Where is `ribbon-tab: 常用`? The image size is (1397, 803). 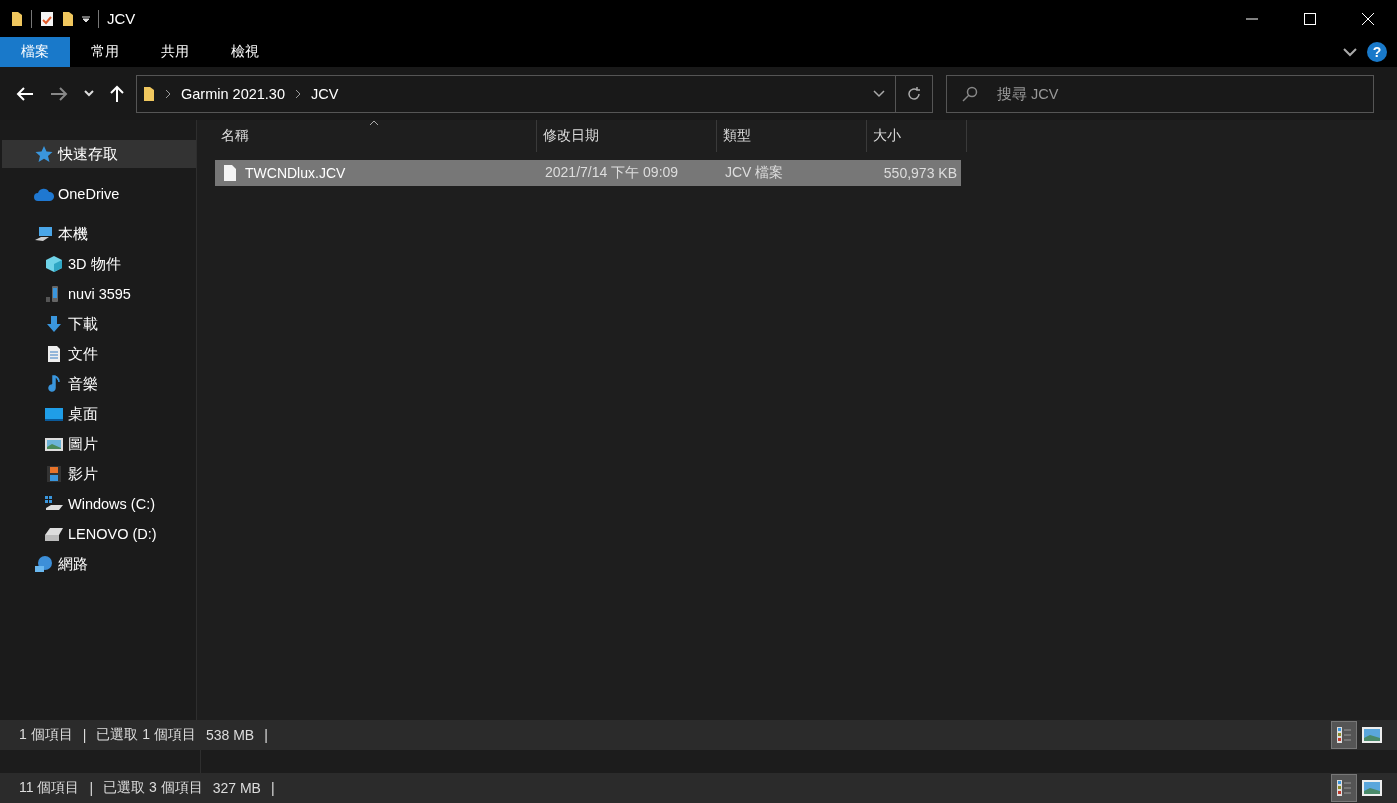
ribbon-tab: 常用 is located at coordinates (105, 52).